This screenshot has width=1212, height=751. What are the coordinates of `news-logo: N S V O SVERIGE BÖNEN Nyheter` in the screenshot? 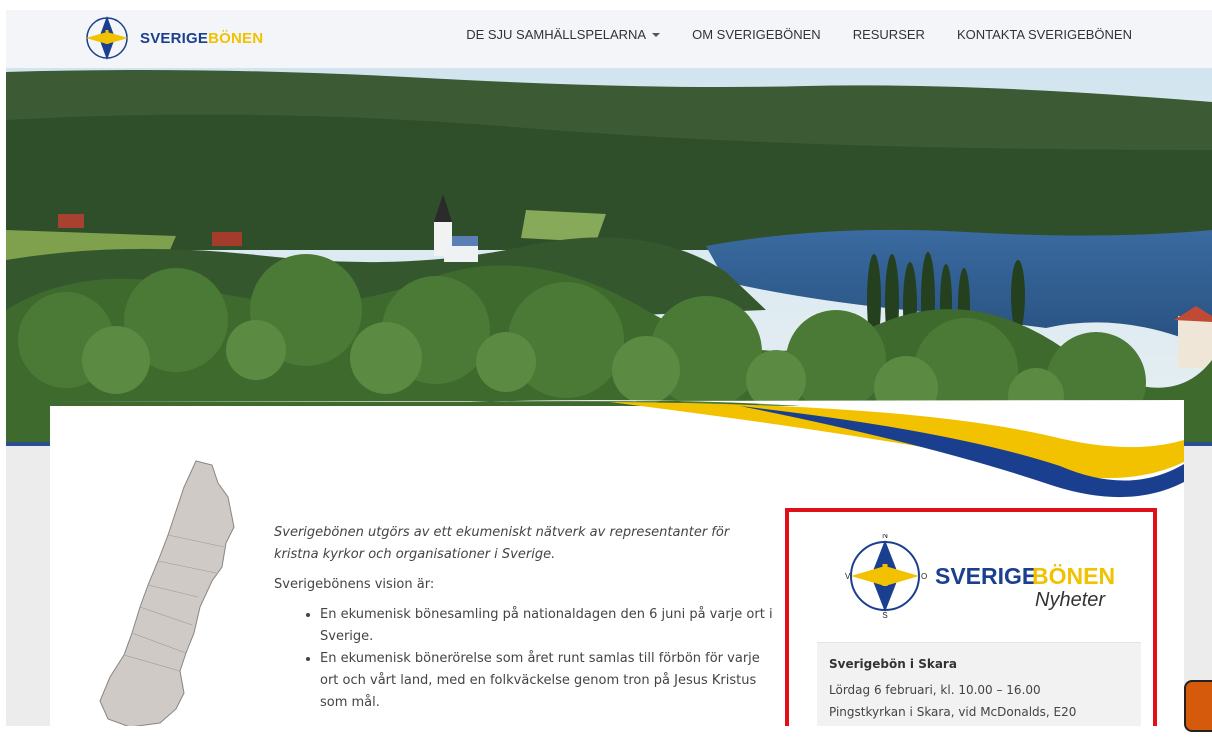 It's located at (980, 576).